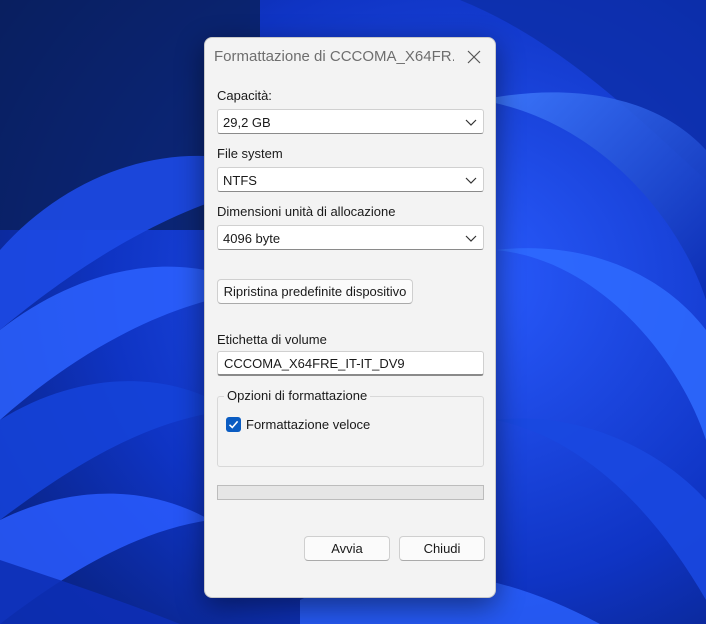  What do you see at coordinates (250, 153) in the screenshot?
I see `file-system-label: File system` at bounding box center [250, 153].